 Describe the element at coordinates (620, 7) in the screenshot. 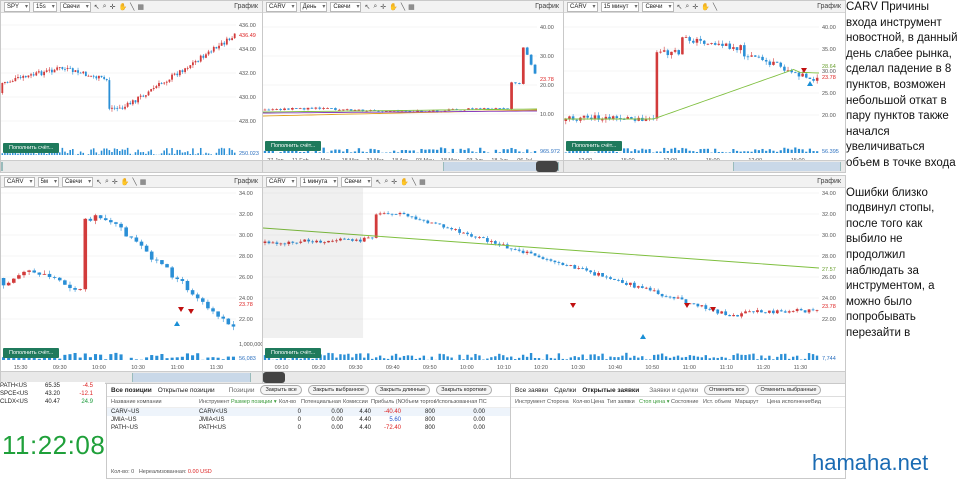

I see `interval-select: 15 минут` at that location.